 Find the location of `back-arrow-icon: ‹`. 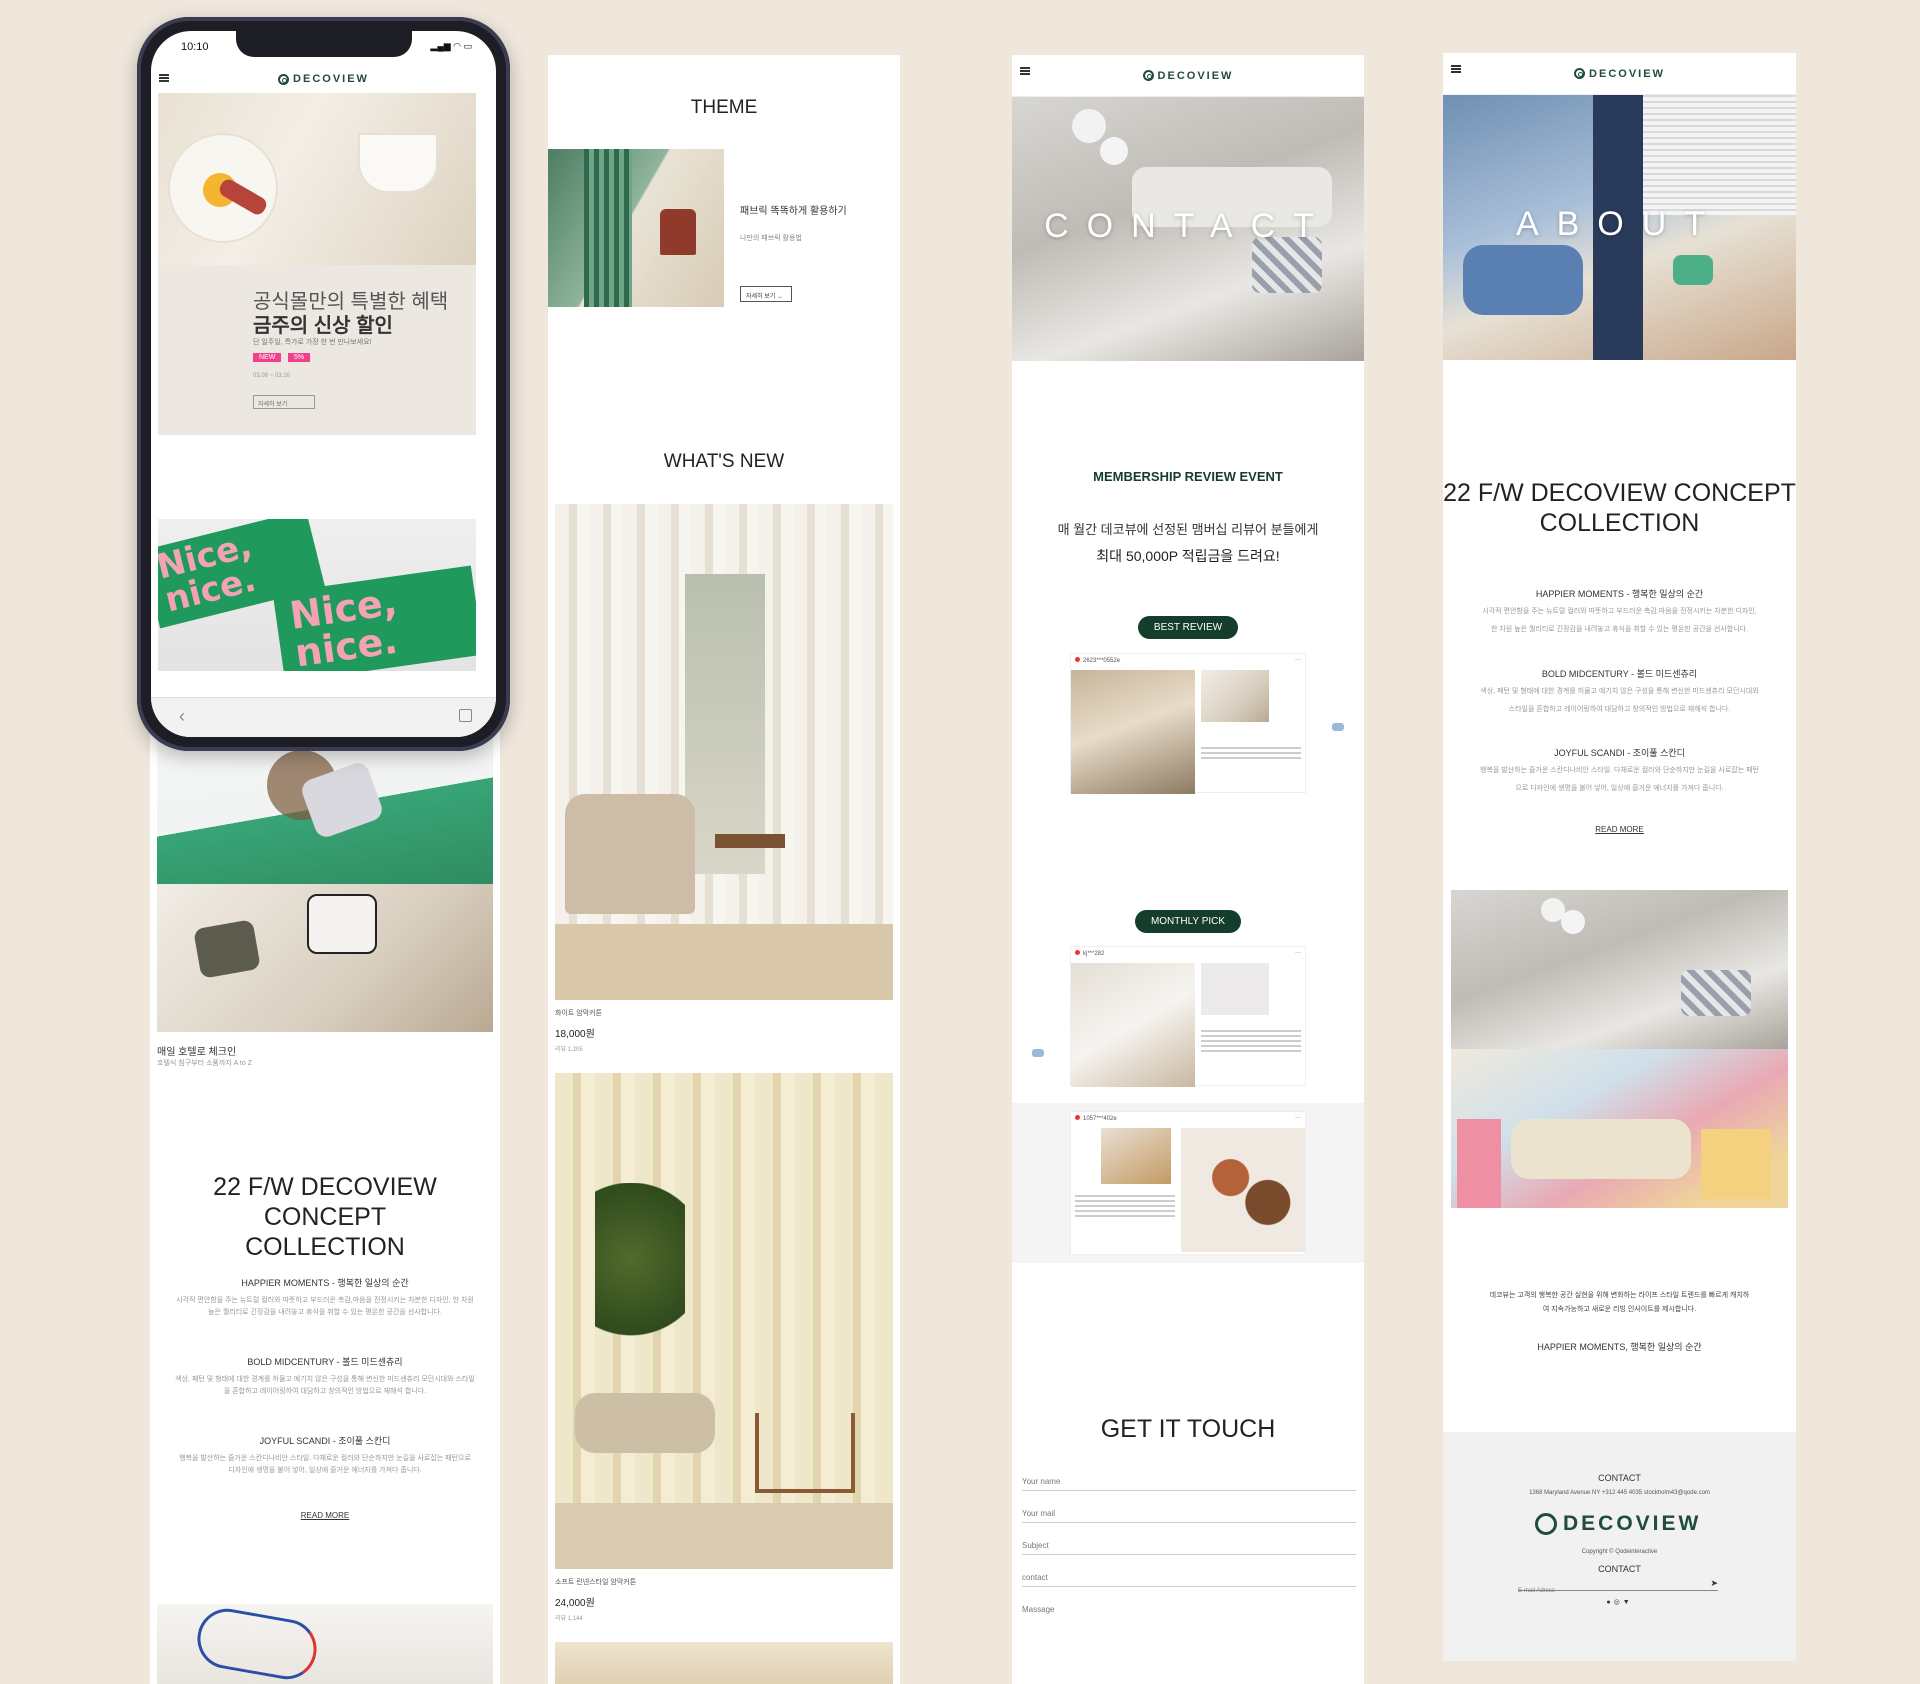

back-arrow-icon: ‹ is located at coordinates (182, 716).